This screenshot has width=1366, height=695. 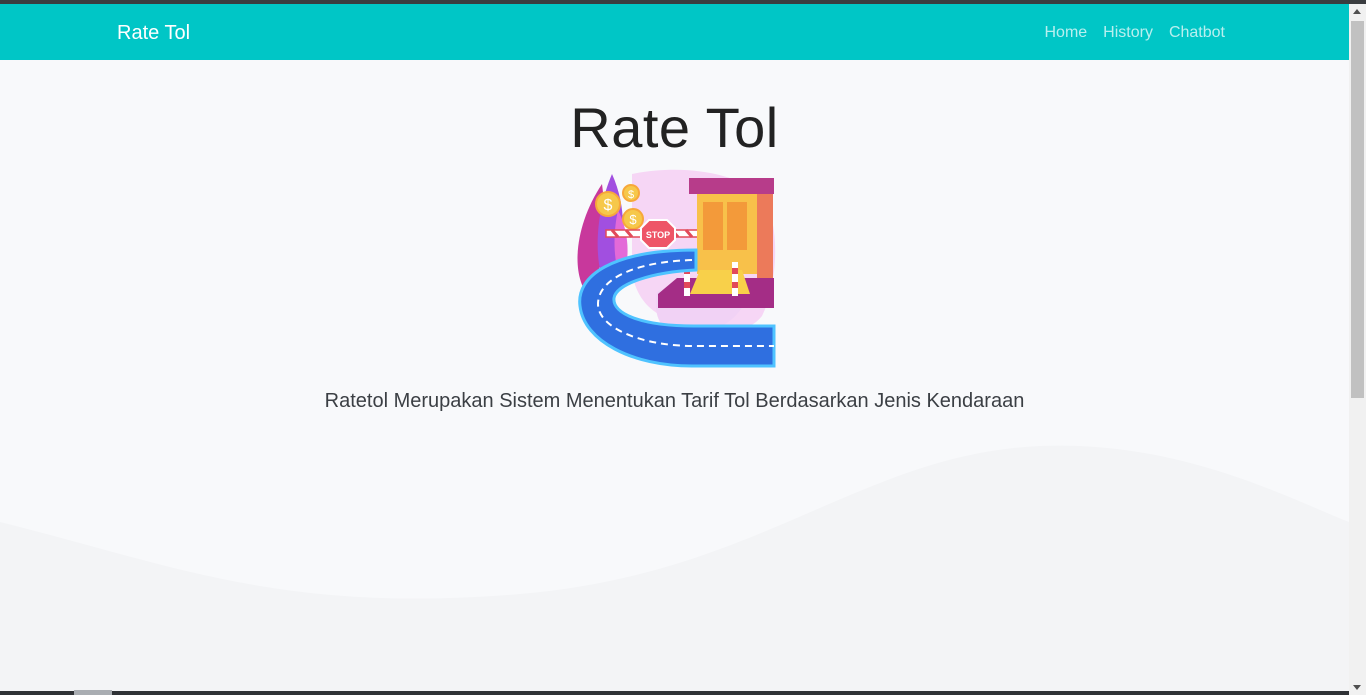 I want to click on nav-link-home: Home, so click(x=1065, y=33).